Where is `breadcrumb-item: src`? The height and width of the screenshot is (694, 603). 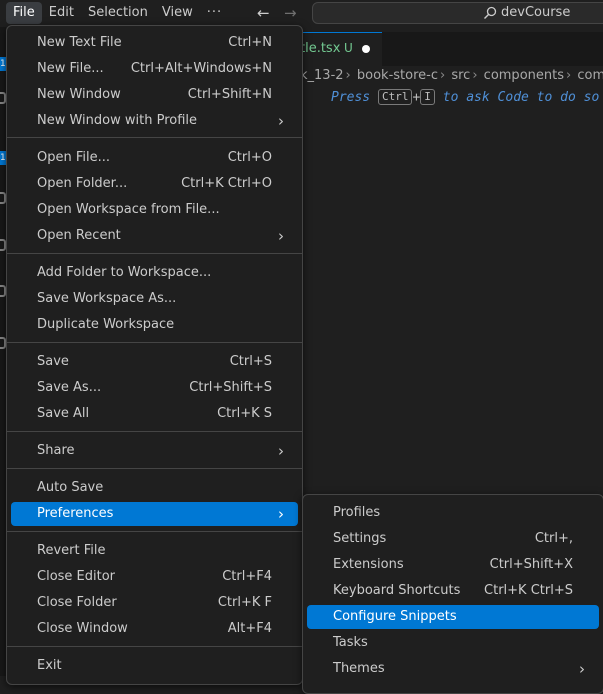 breadcrumb-item: src is located at coordinates (460, 75).